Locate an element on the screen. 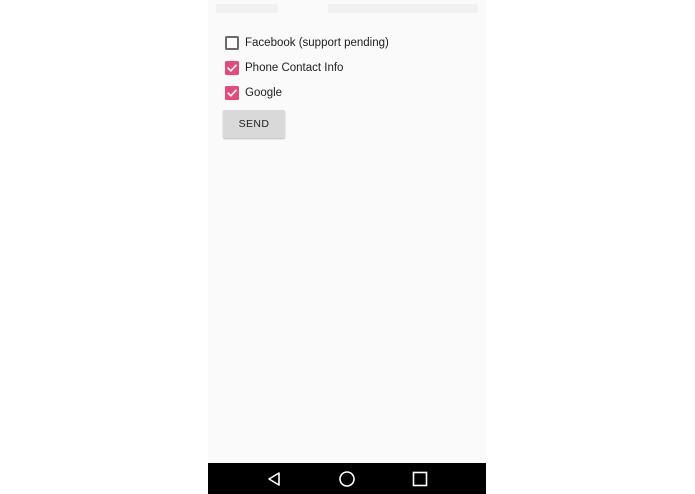  option-facebook: Facebook (support pending) is located at coordinates (307, 43).